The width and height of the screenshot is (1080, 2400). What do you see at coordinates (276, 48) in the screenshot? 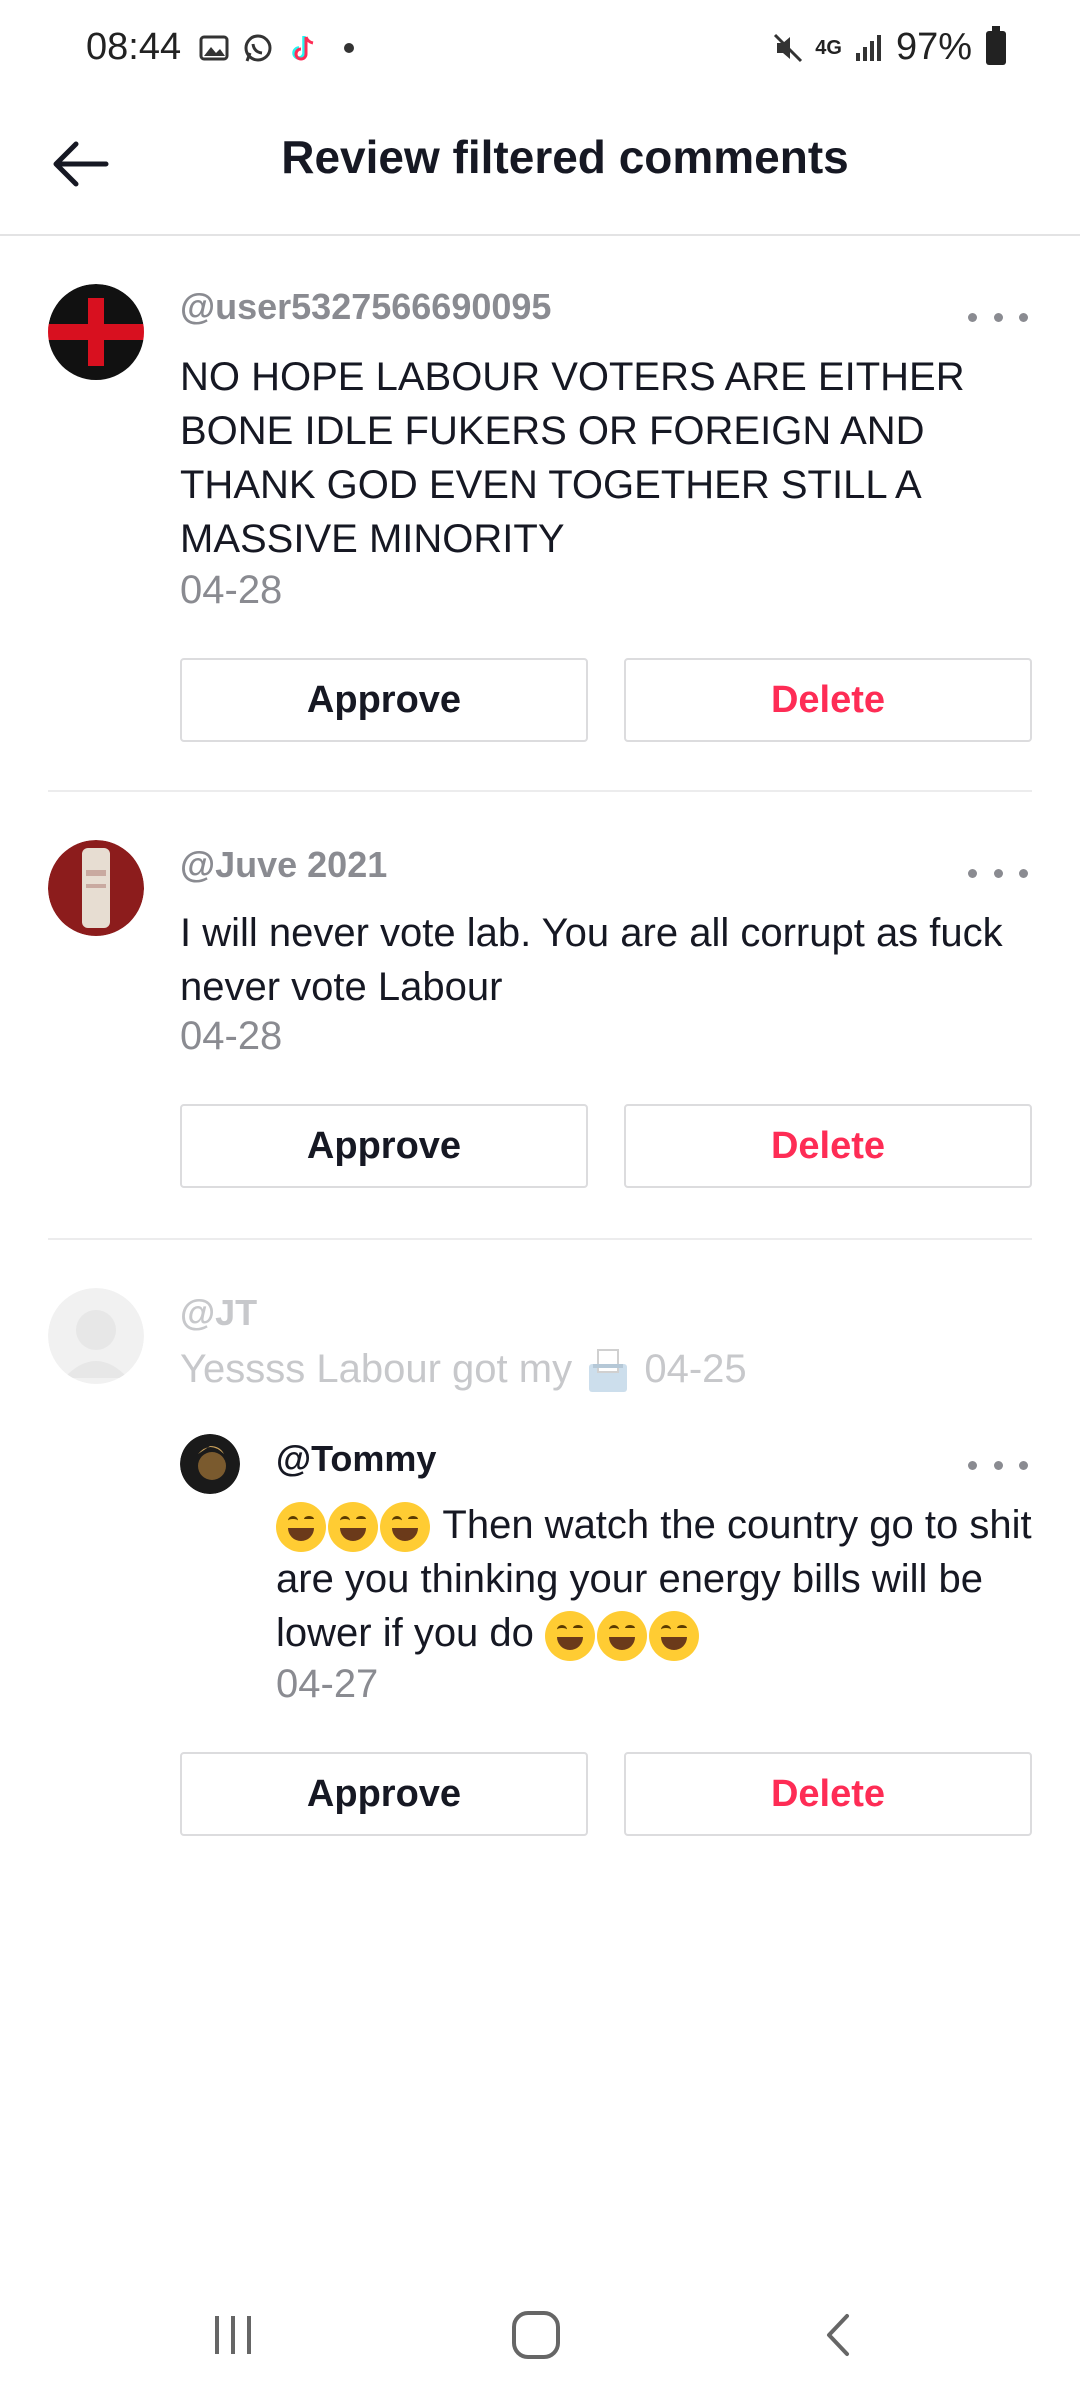
I see `notification-icons` at bounding box center [276, 48].